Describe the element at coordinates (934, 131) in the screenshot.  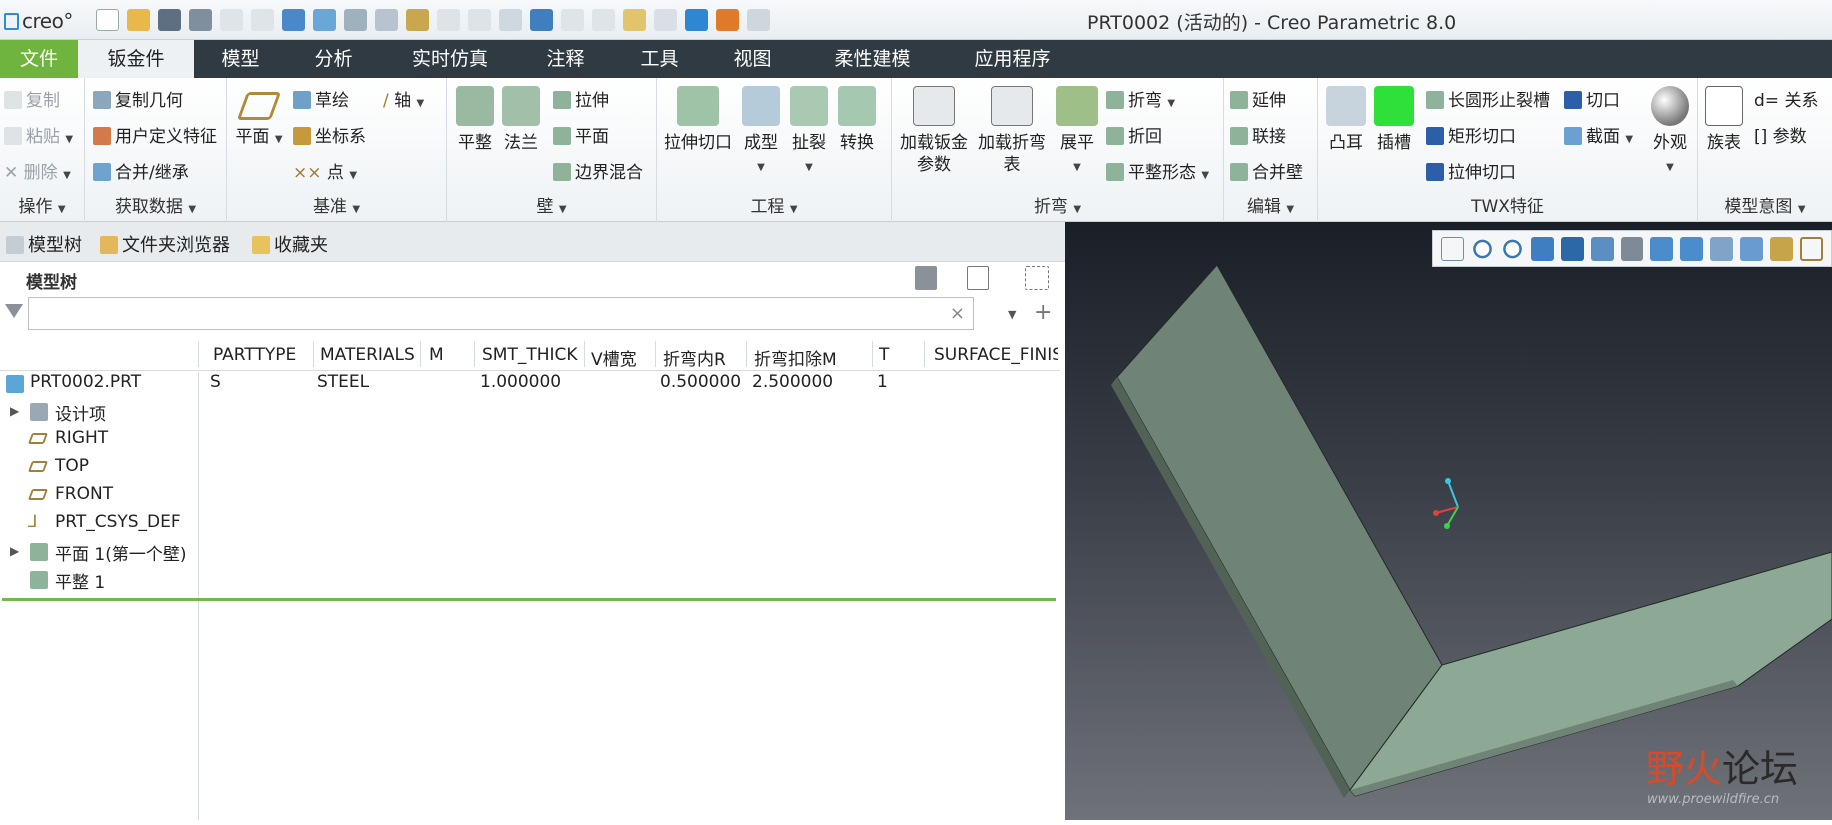
I see `load-sheetmetal-params-button: 加载钣金参数` at that location.